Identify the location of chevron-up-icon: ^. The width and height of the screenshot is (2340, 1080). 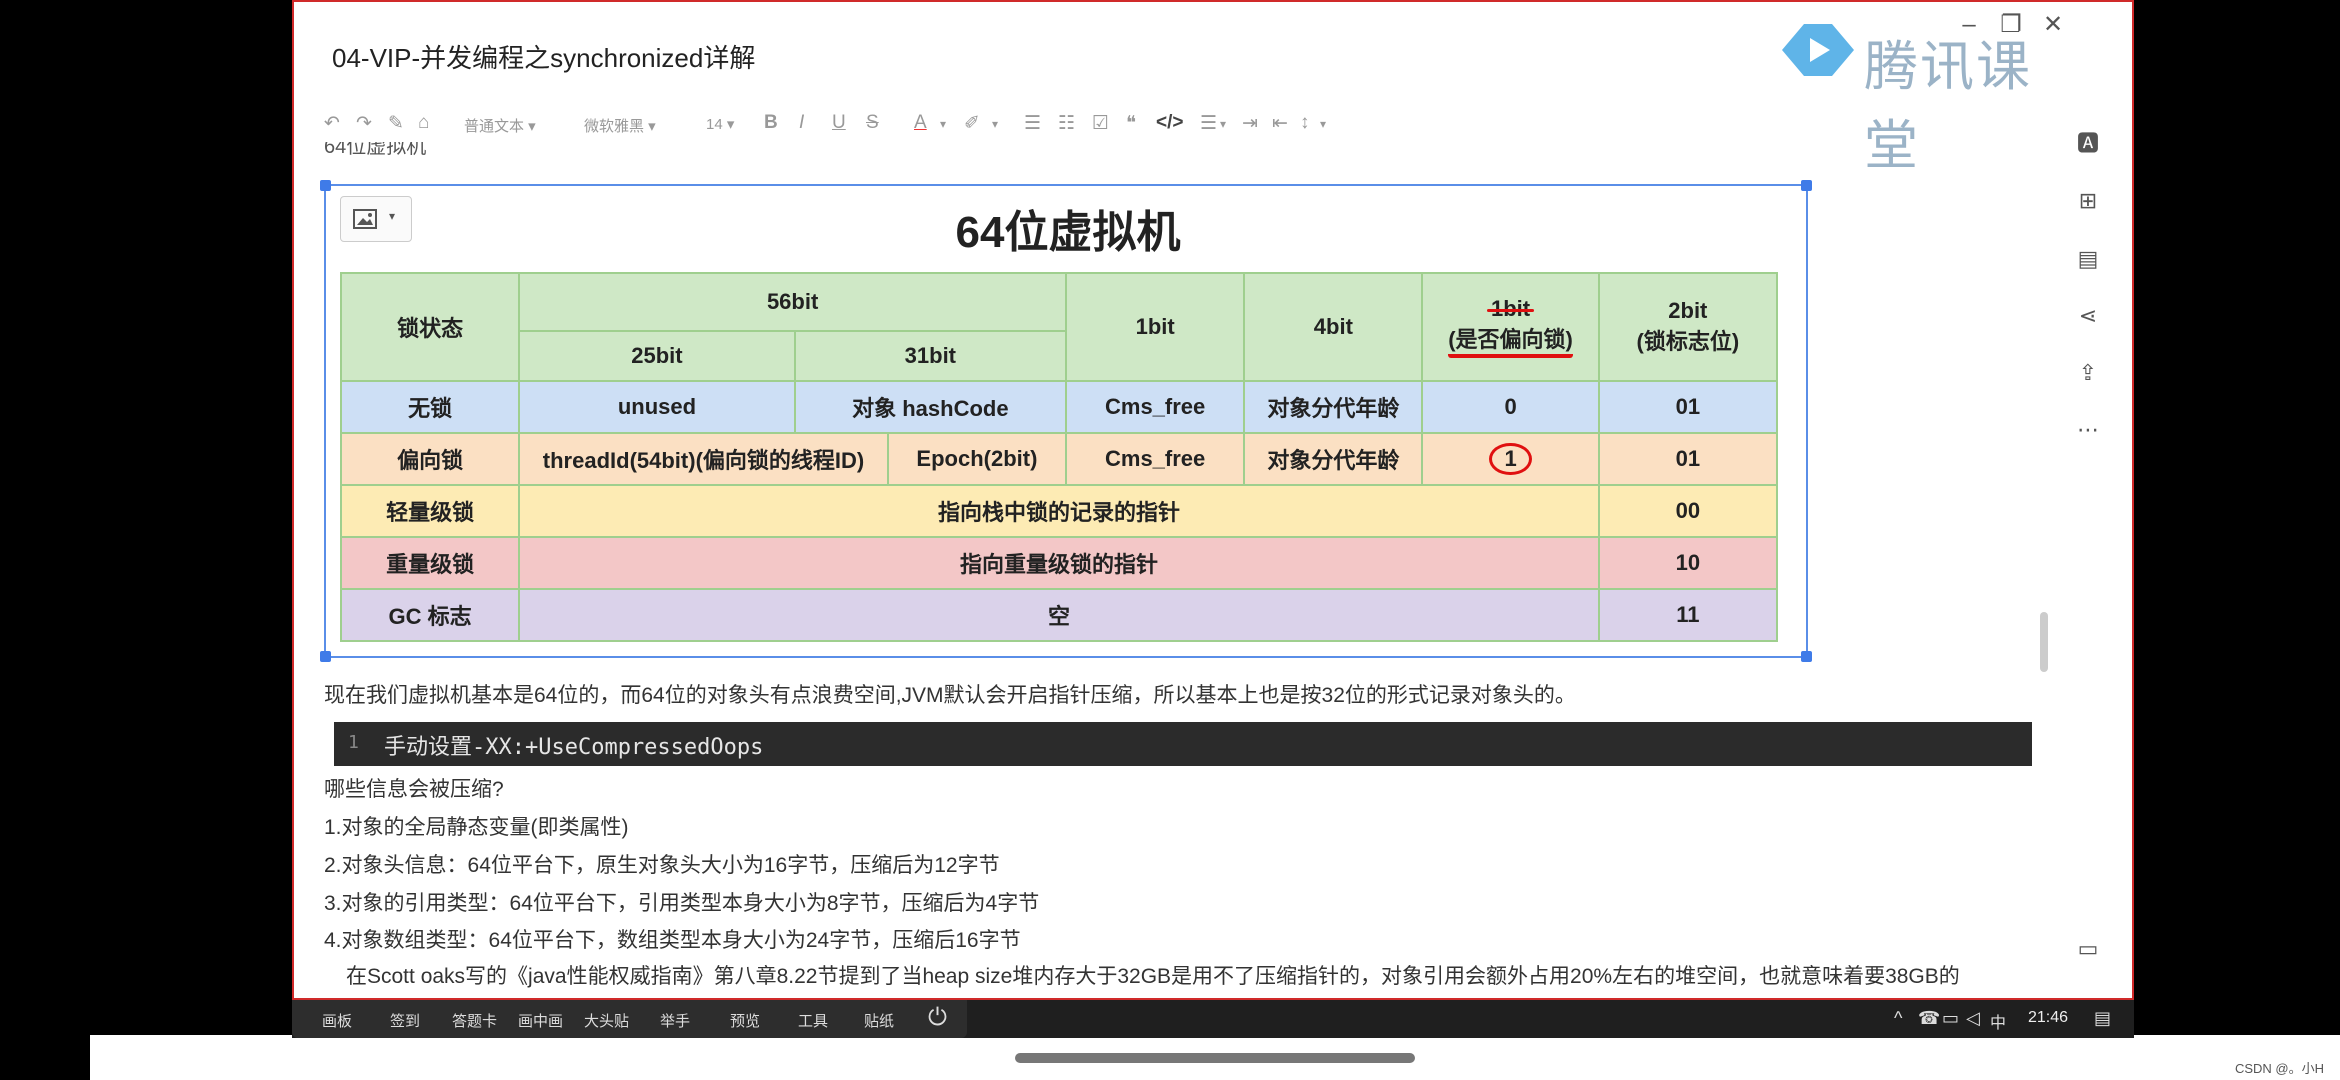
(1898, 1018).